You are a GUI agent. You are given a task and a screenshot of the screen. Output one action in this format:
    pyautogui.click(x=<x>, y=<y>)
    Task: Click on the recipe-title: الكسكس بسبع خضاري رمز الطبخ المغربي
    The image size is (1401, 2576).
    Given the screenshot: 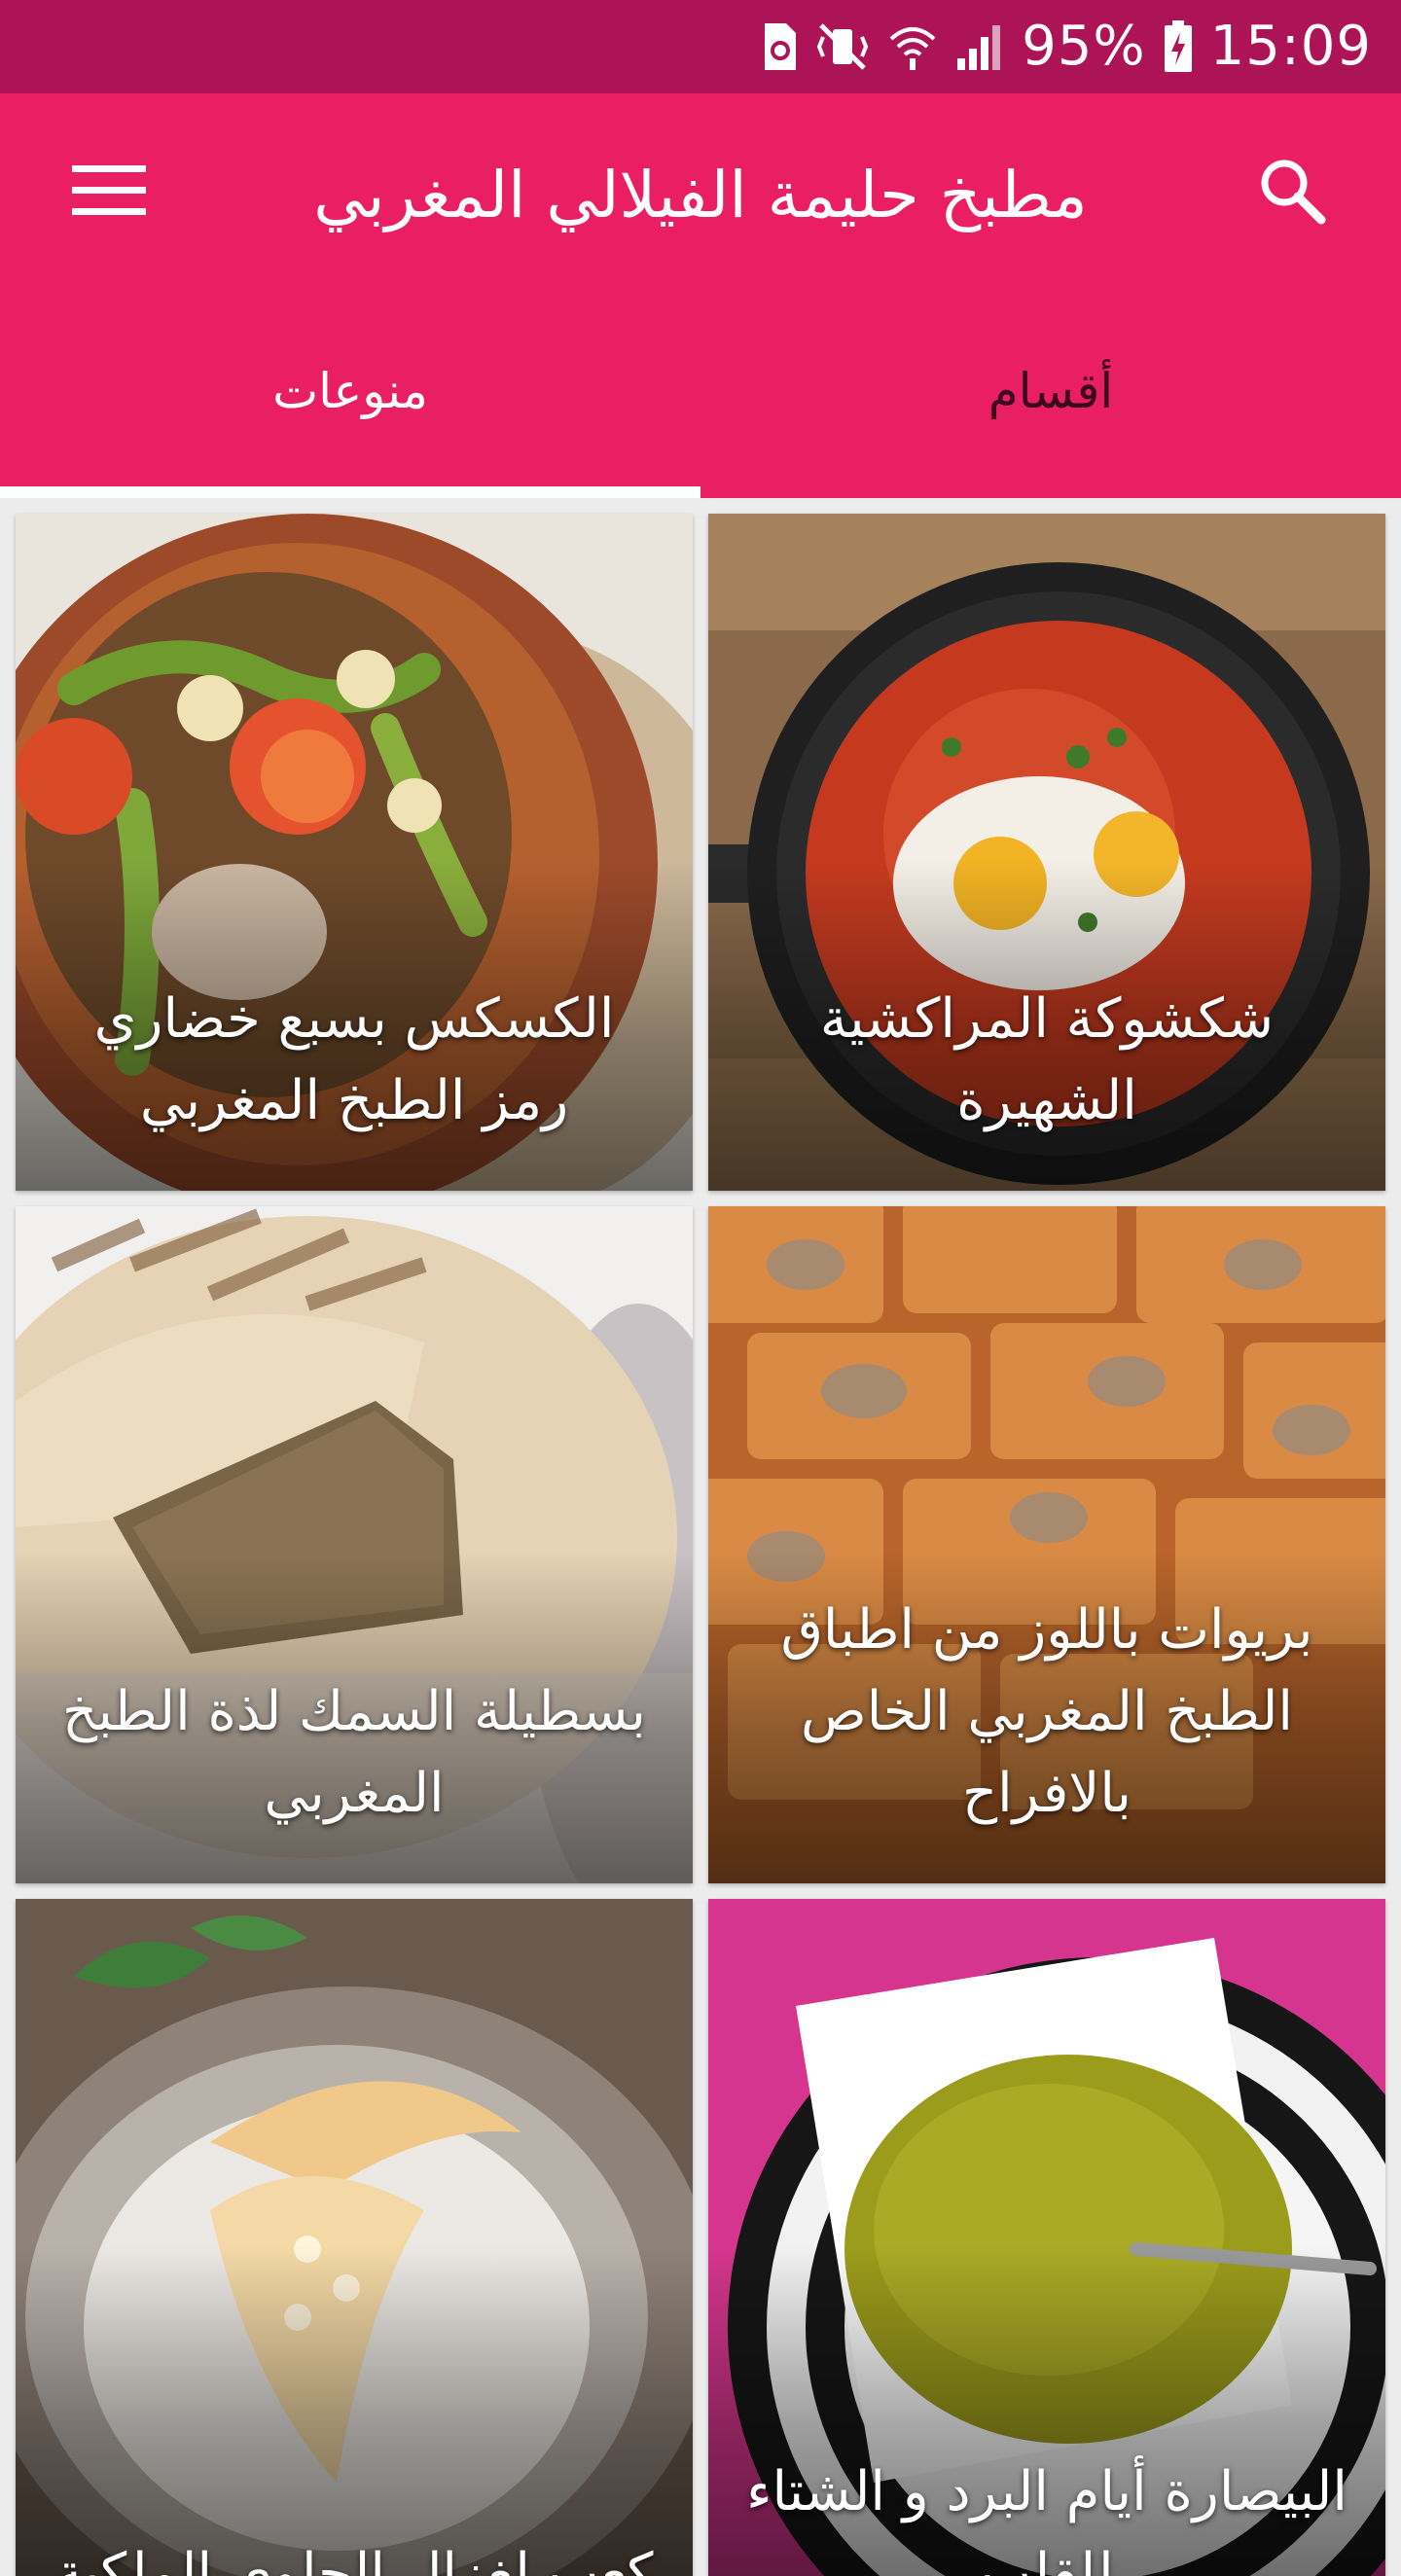 What is the action you would take?
    pyautogui.click(x=354, y=1059)
    